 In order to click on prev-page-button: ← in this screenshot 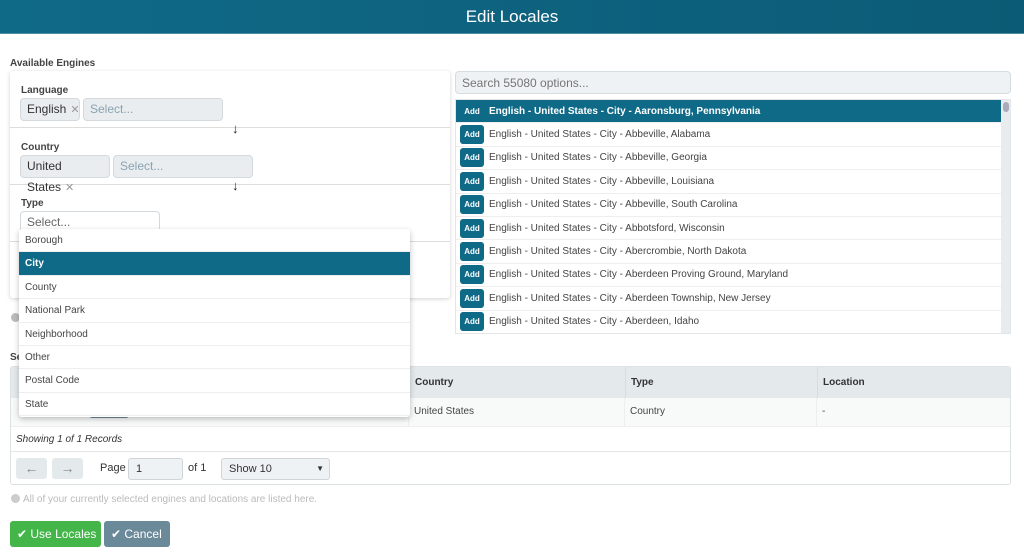, I will do `click(31, 468)`.